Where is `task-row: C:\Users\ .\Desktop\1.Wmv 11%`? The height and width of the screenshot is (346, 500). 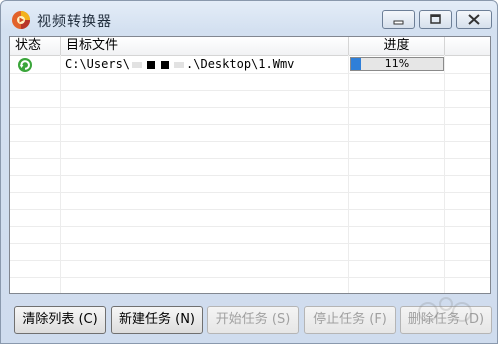
task-row: C:\Users\ .\Desktop\1.Wmv 11% is located at coordinates (250, 64).